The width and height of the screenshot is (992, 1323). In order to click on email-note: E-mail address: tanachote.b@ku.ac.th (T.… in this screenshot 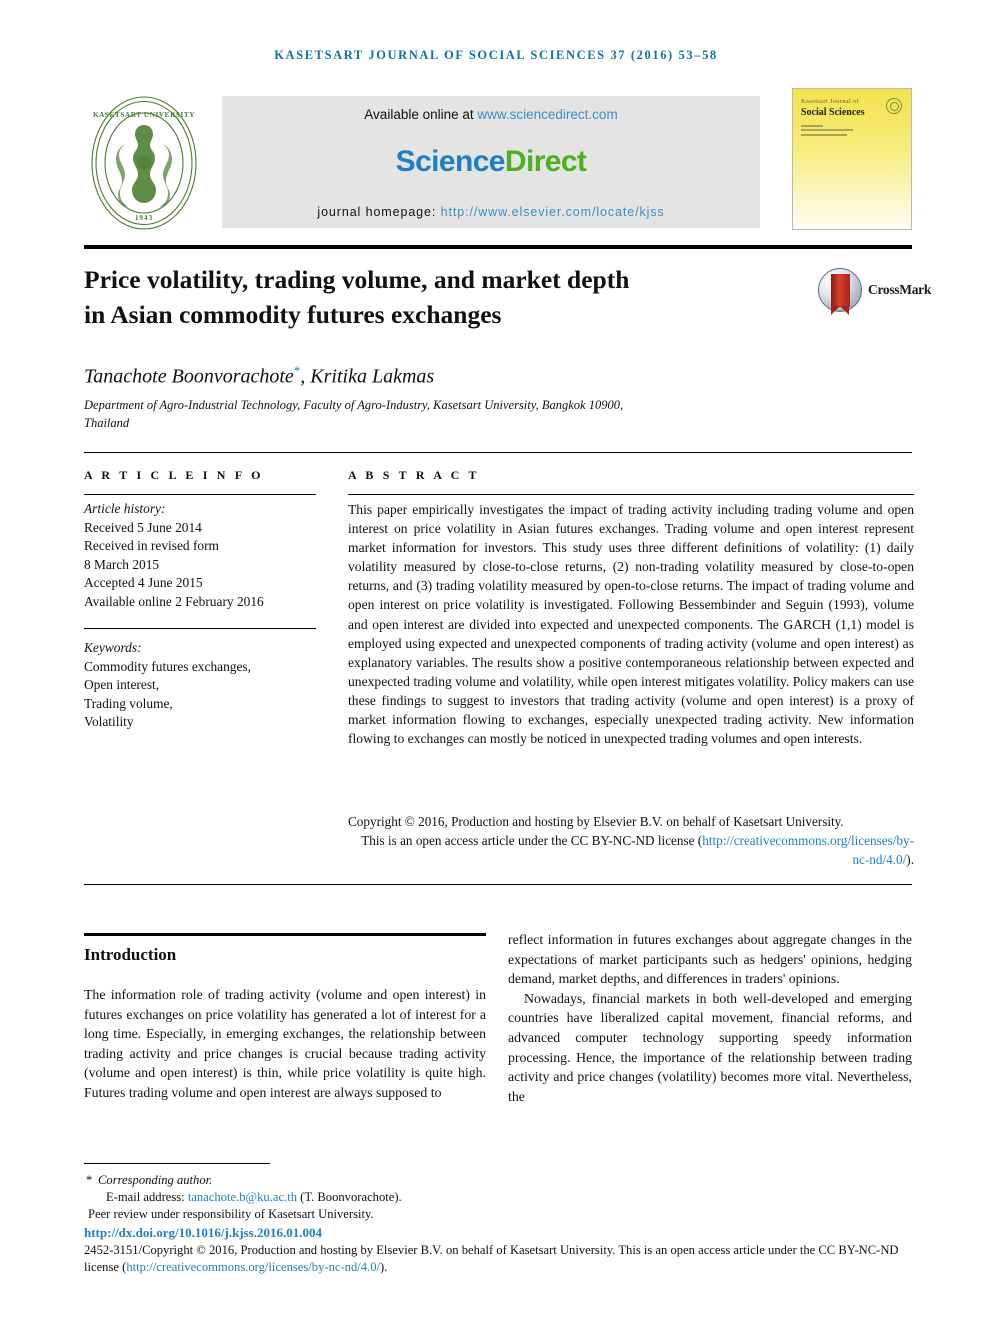, I will do `click(294, 1197)`.